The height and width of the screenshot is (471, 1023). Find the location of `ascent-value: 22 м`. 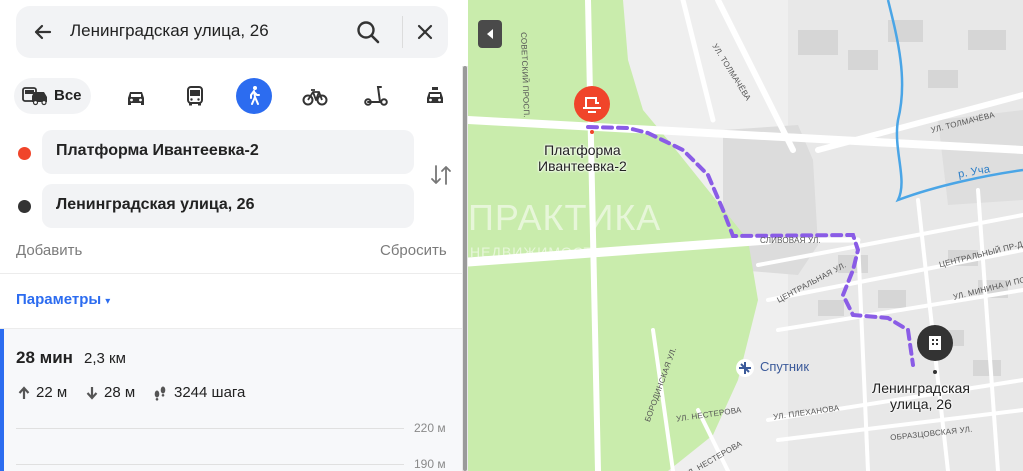

ascent-value: 22 м is located at coordinates (52, 392).